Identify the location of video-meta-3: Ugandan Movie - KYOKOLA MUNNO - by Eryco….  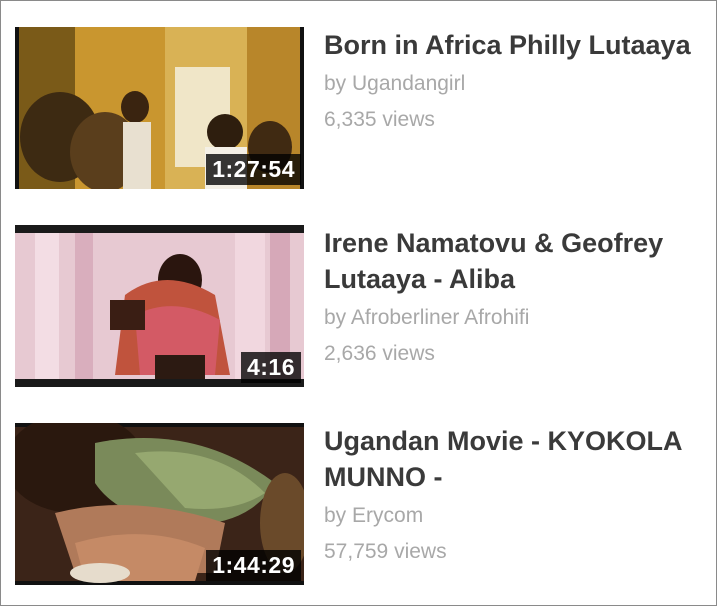
(509, 494).